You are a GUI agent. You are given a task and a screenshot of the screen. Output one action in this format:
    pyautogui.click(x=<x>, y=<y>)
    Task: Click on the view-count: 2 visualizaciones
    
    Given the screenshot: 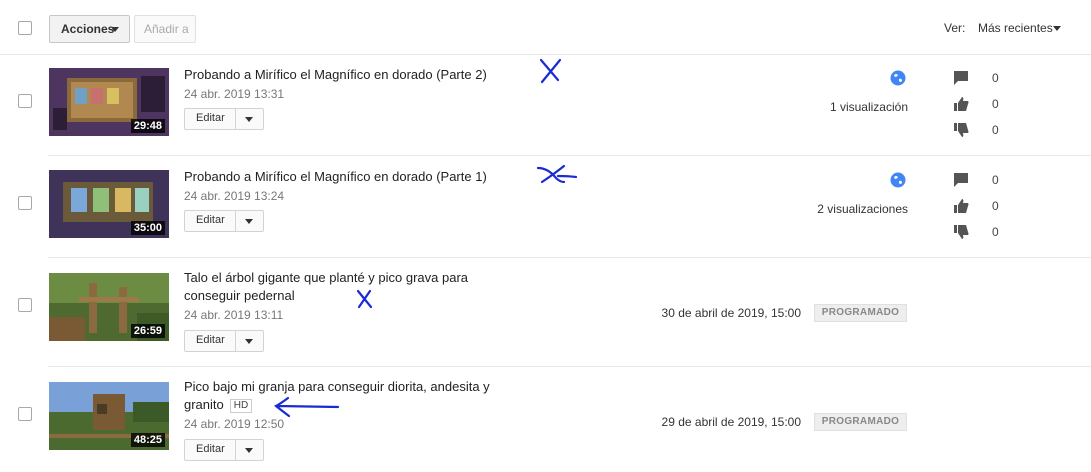 What is the action you would take?
    pyautogui.click(x=862, y=209)
    